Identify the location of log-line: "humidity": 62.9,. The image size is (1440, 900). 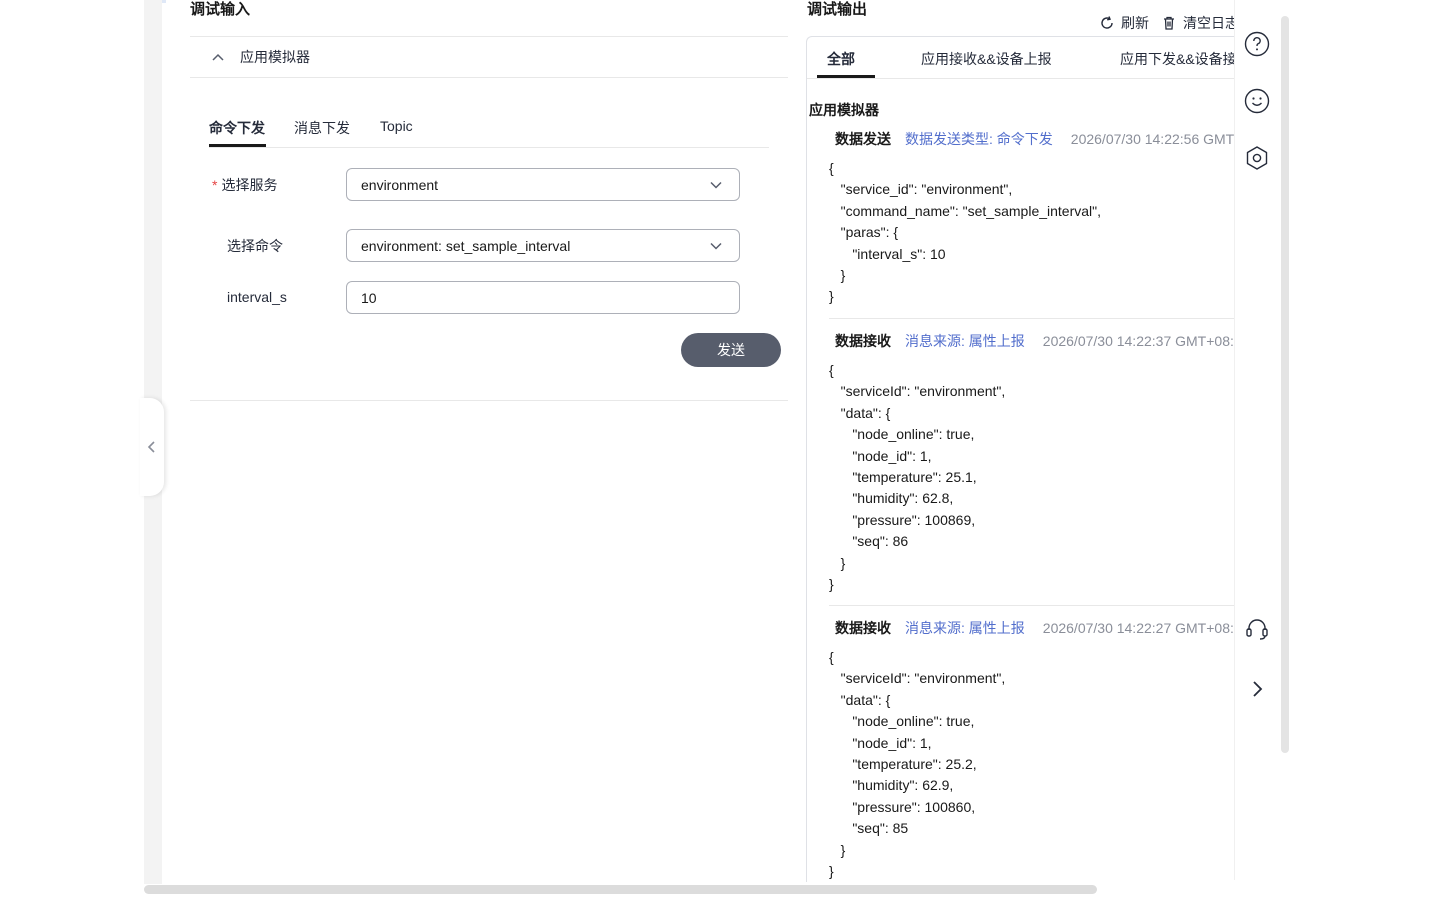
(891, 785).